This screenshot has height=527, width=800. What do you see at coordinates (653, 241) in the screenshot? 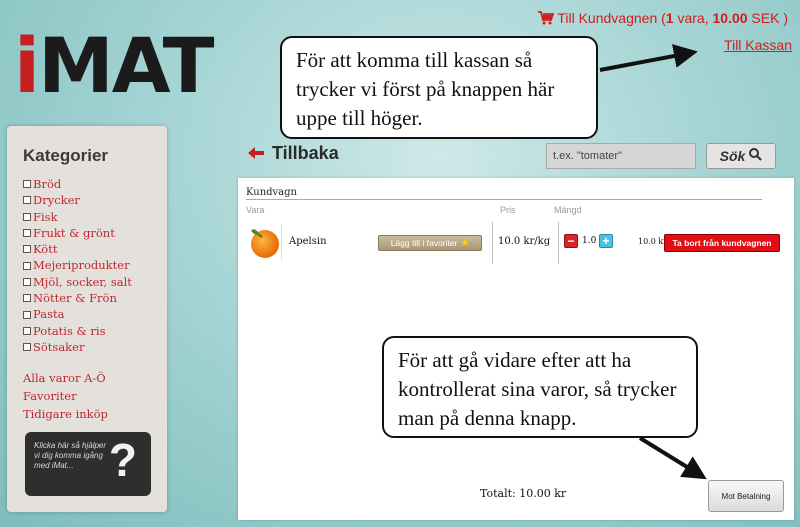
I see `row-total: 10.0 kr` at bounding box center [653, 241].